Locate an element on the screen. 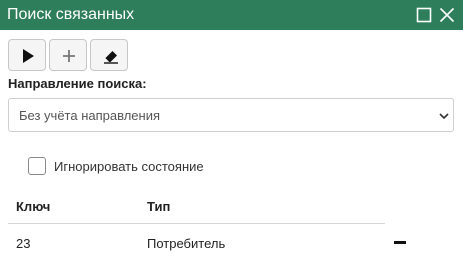 Image resolution: width=463 pixels, height=279 pixels. window-title: Поиск связанных is located at coordinates (71, 14).